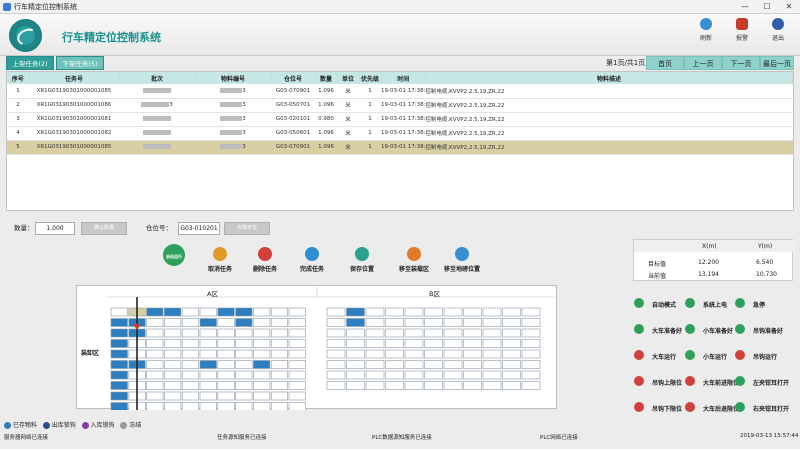 The height and width of the screenshot is (449, 800). I want to click on col-header: 单位, so click(348, 78).